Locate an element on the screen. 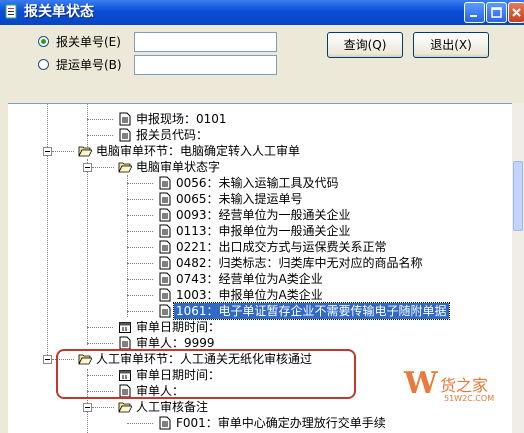 This screenshot has width=524, height=433. bill-number-field is located at coordinates (205, 65).